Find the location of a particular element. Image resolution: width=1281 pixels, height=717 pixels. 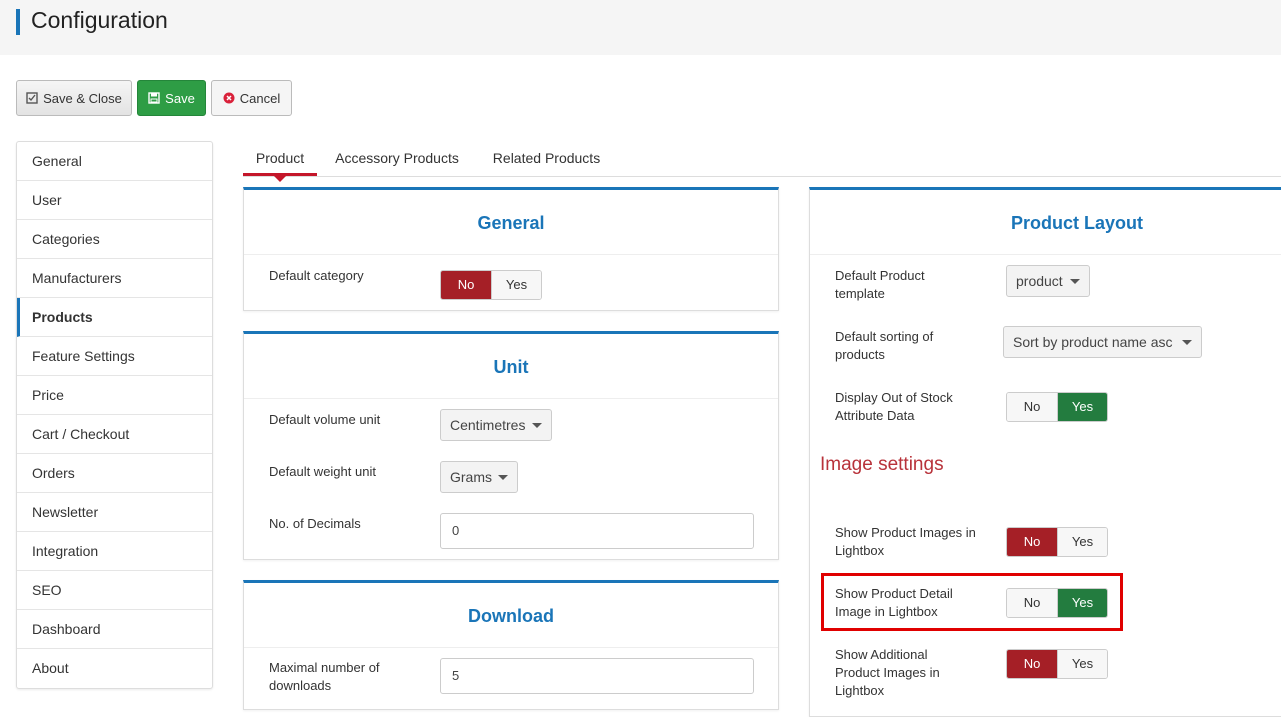

lightbox-label: Show Product Images in Lightbox is located at coordinates (905, 541).